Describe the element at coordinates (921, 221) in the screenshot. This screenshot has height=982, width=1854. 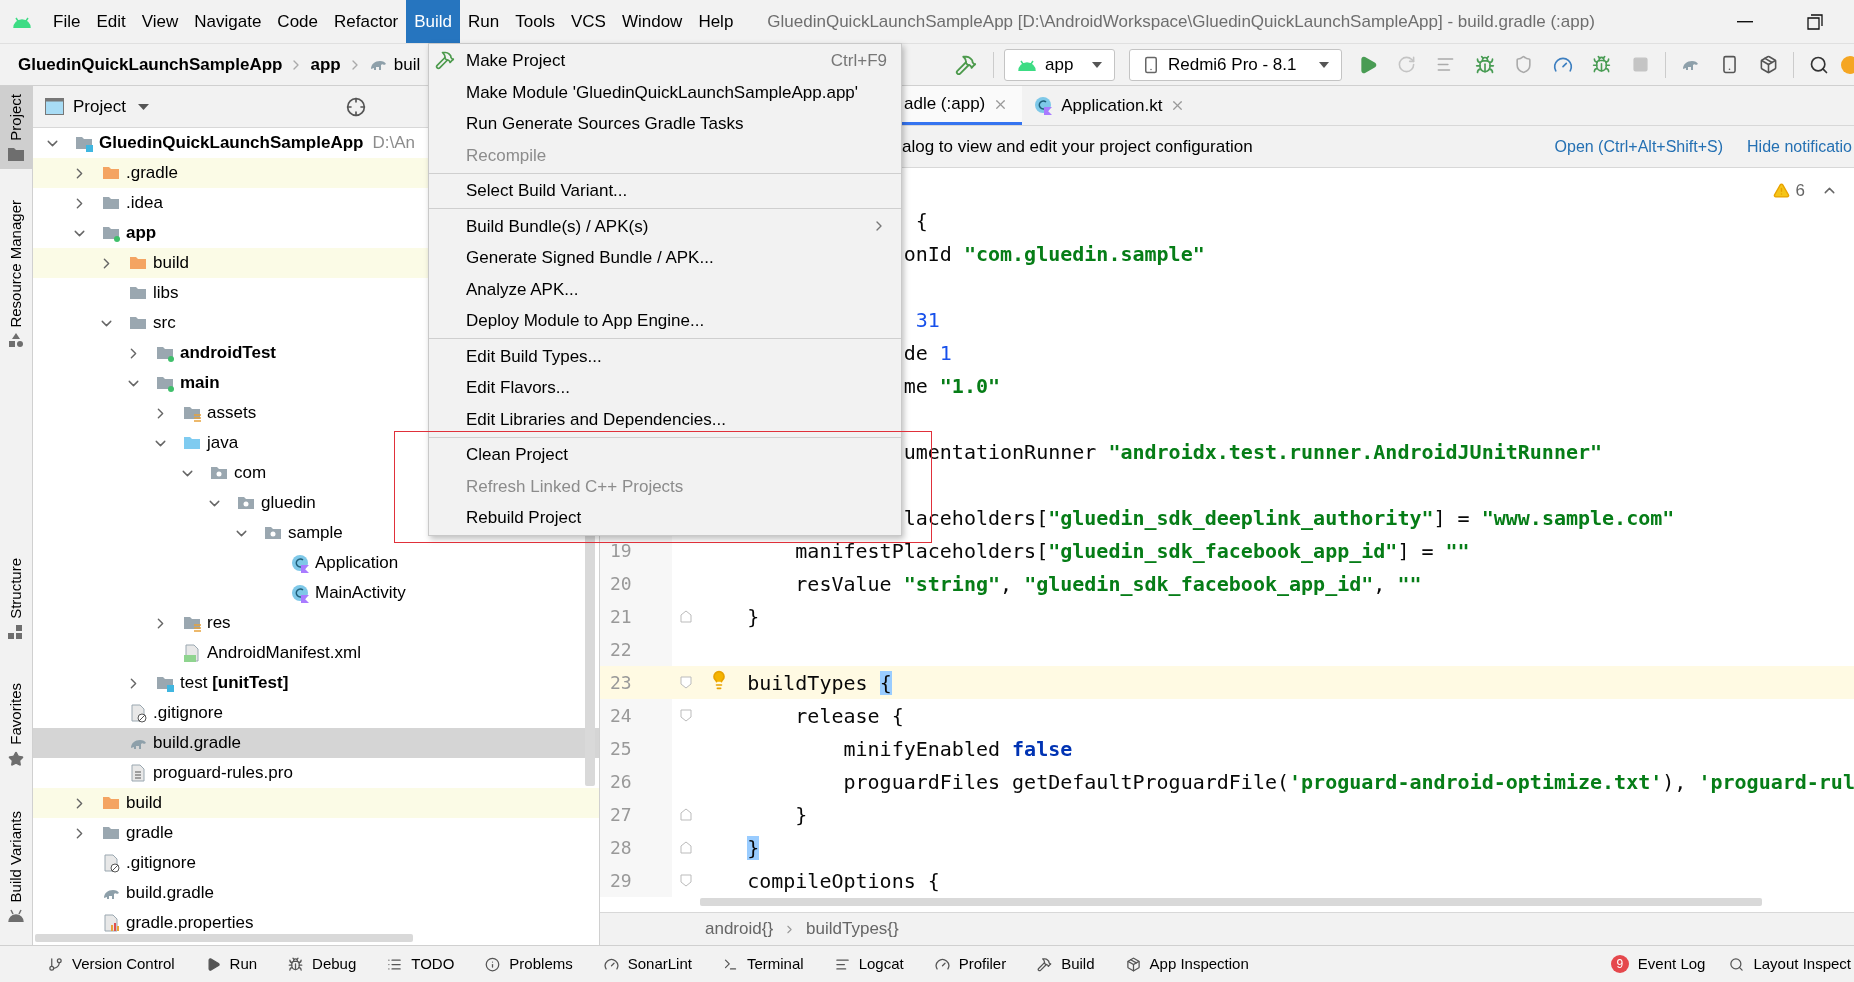
I see `code-line: {` at that location.